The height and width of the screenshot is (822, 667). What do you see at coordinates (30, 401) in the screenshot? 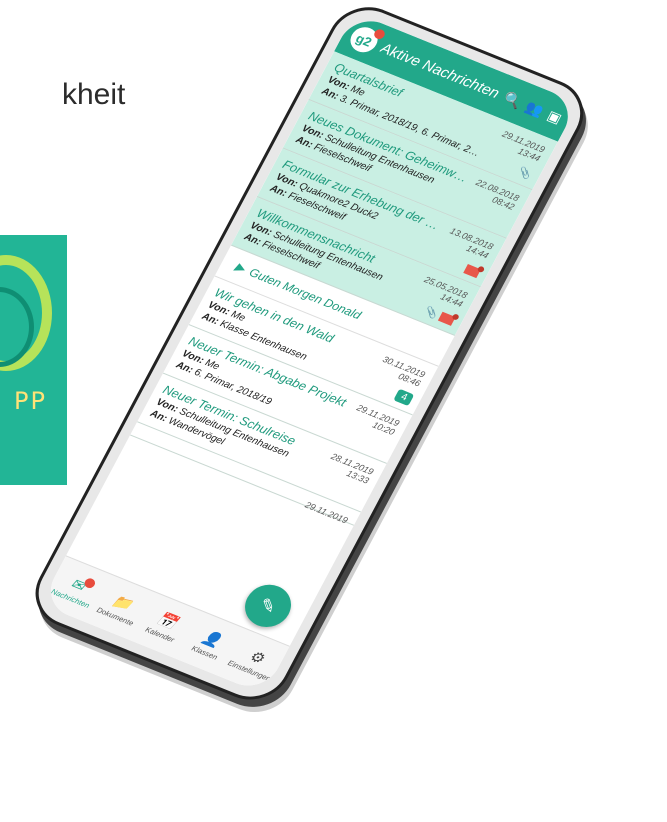
I see `promo-text: PP` at bounding box center [30, 401].